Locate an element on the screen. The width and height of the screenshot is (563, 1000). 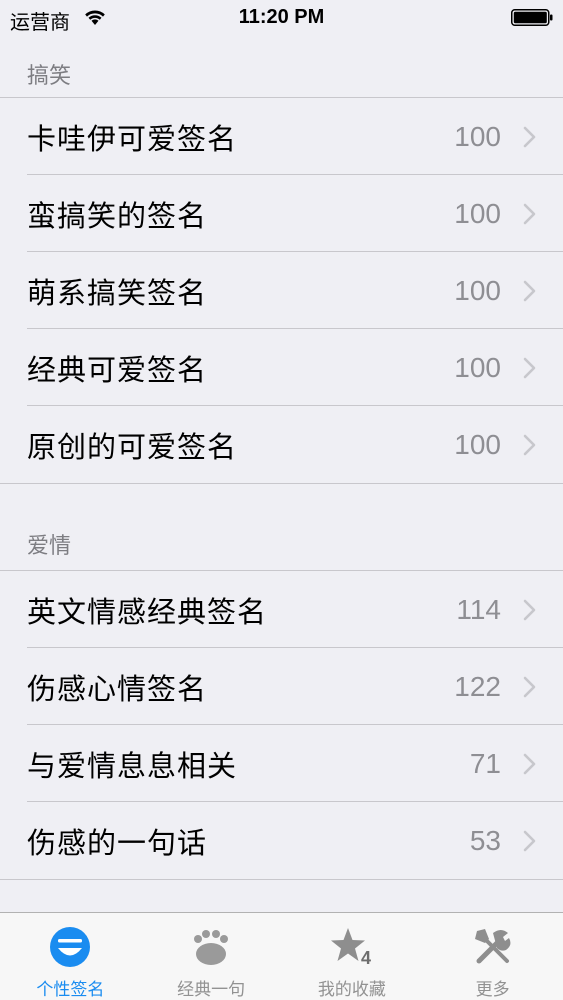
tools-icon is located at coordinates (492, 946).